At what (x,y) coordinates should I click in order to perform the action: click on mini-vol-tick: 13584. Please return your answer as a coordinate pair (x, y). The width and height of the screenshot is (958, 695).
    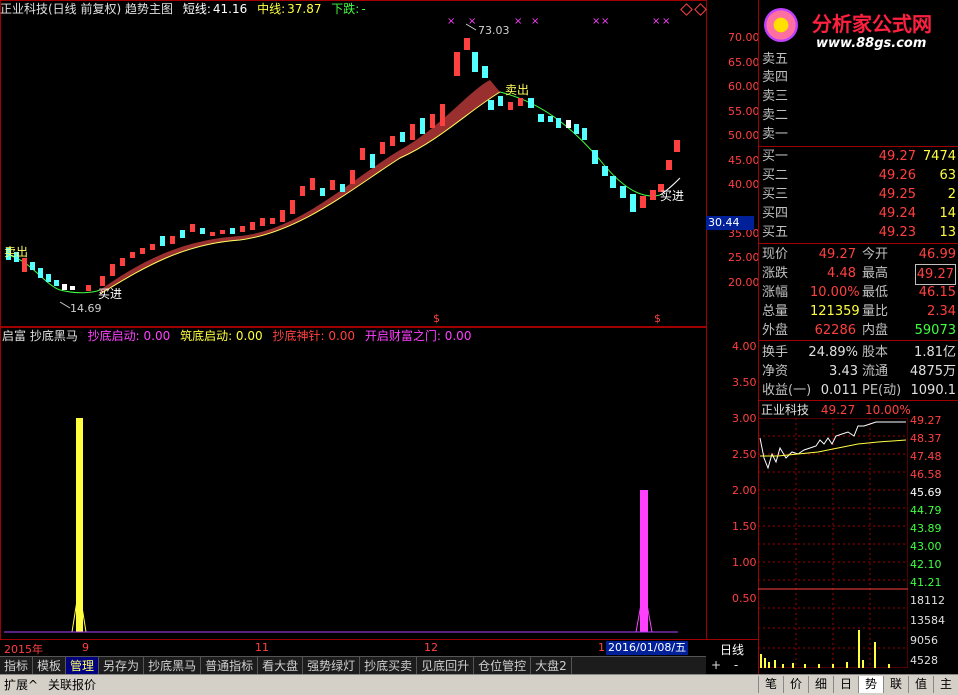
    Looking at the image, I should click on (927, 620).